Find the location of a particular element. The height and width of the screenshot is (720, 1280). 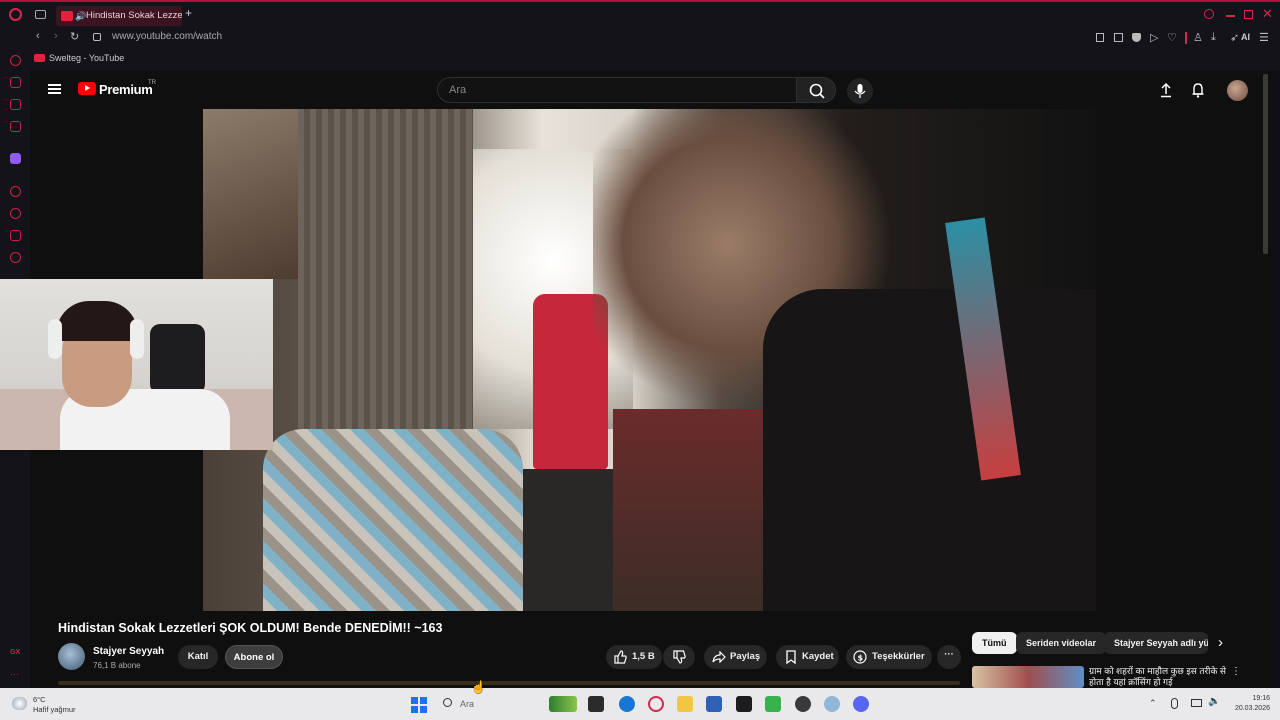

browser-tab-bar: 🔊 Hindistan Sokak Lezzetleri + ✕ is located at coordinates (640, 14).